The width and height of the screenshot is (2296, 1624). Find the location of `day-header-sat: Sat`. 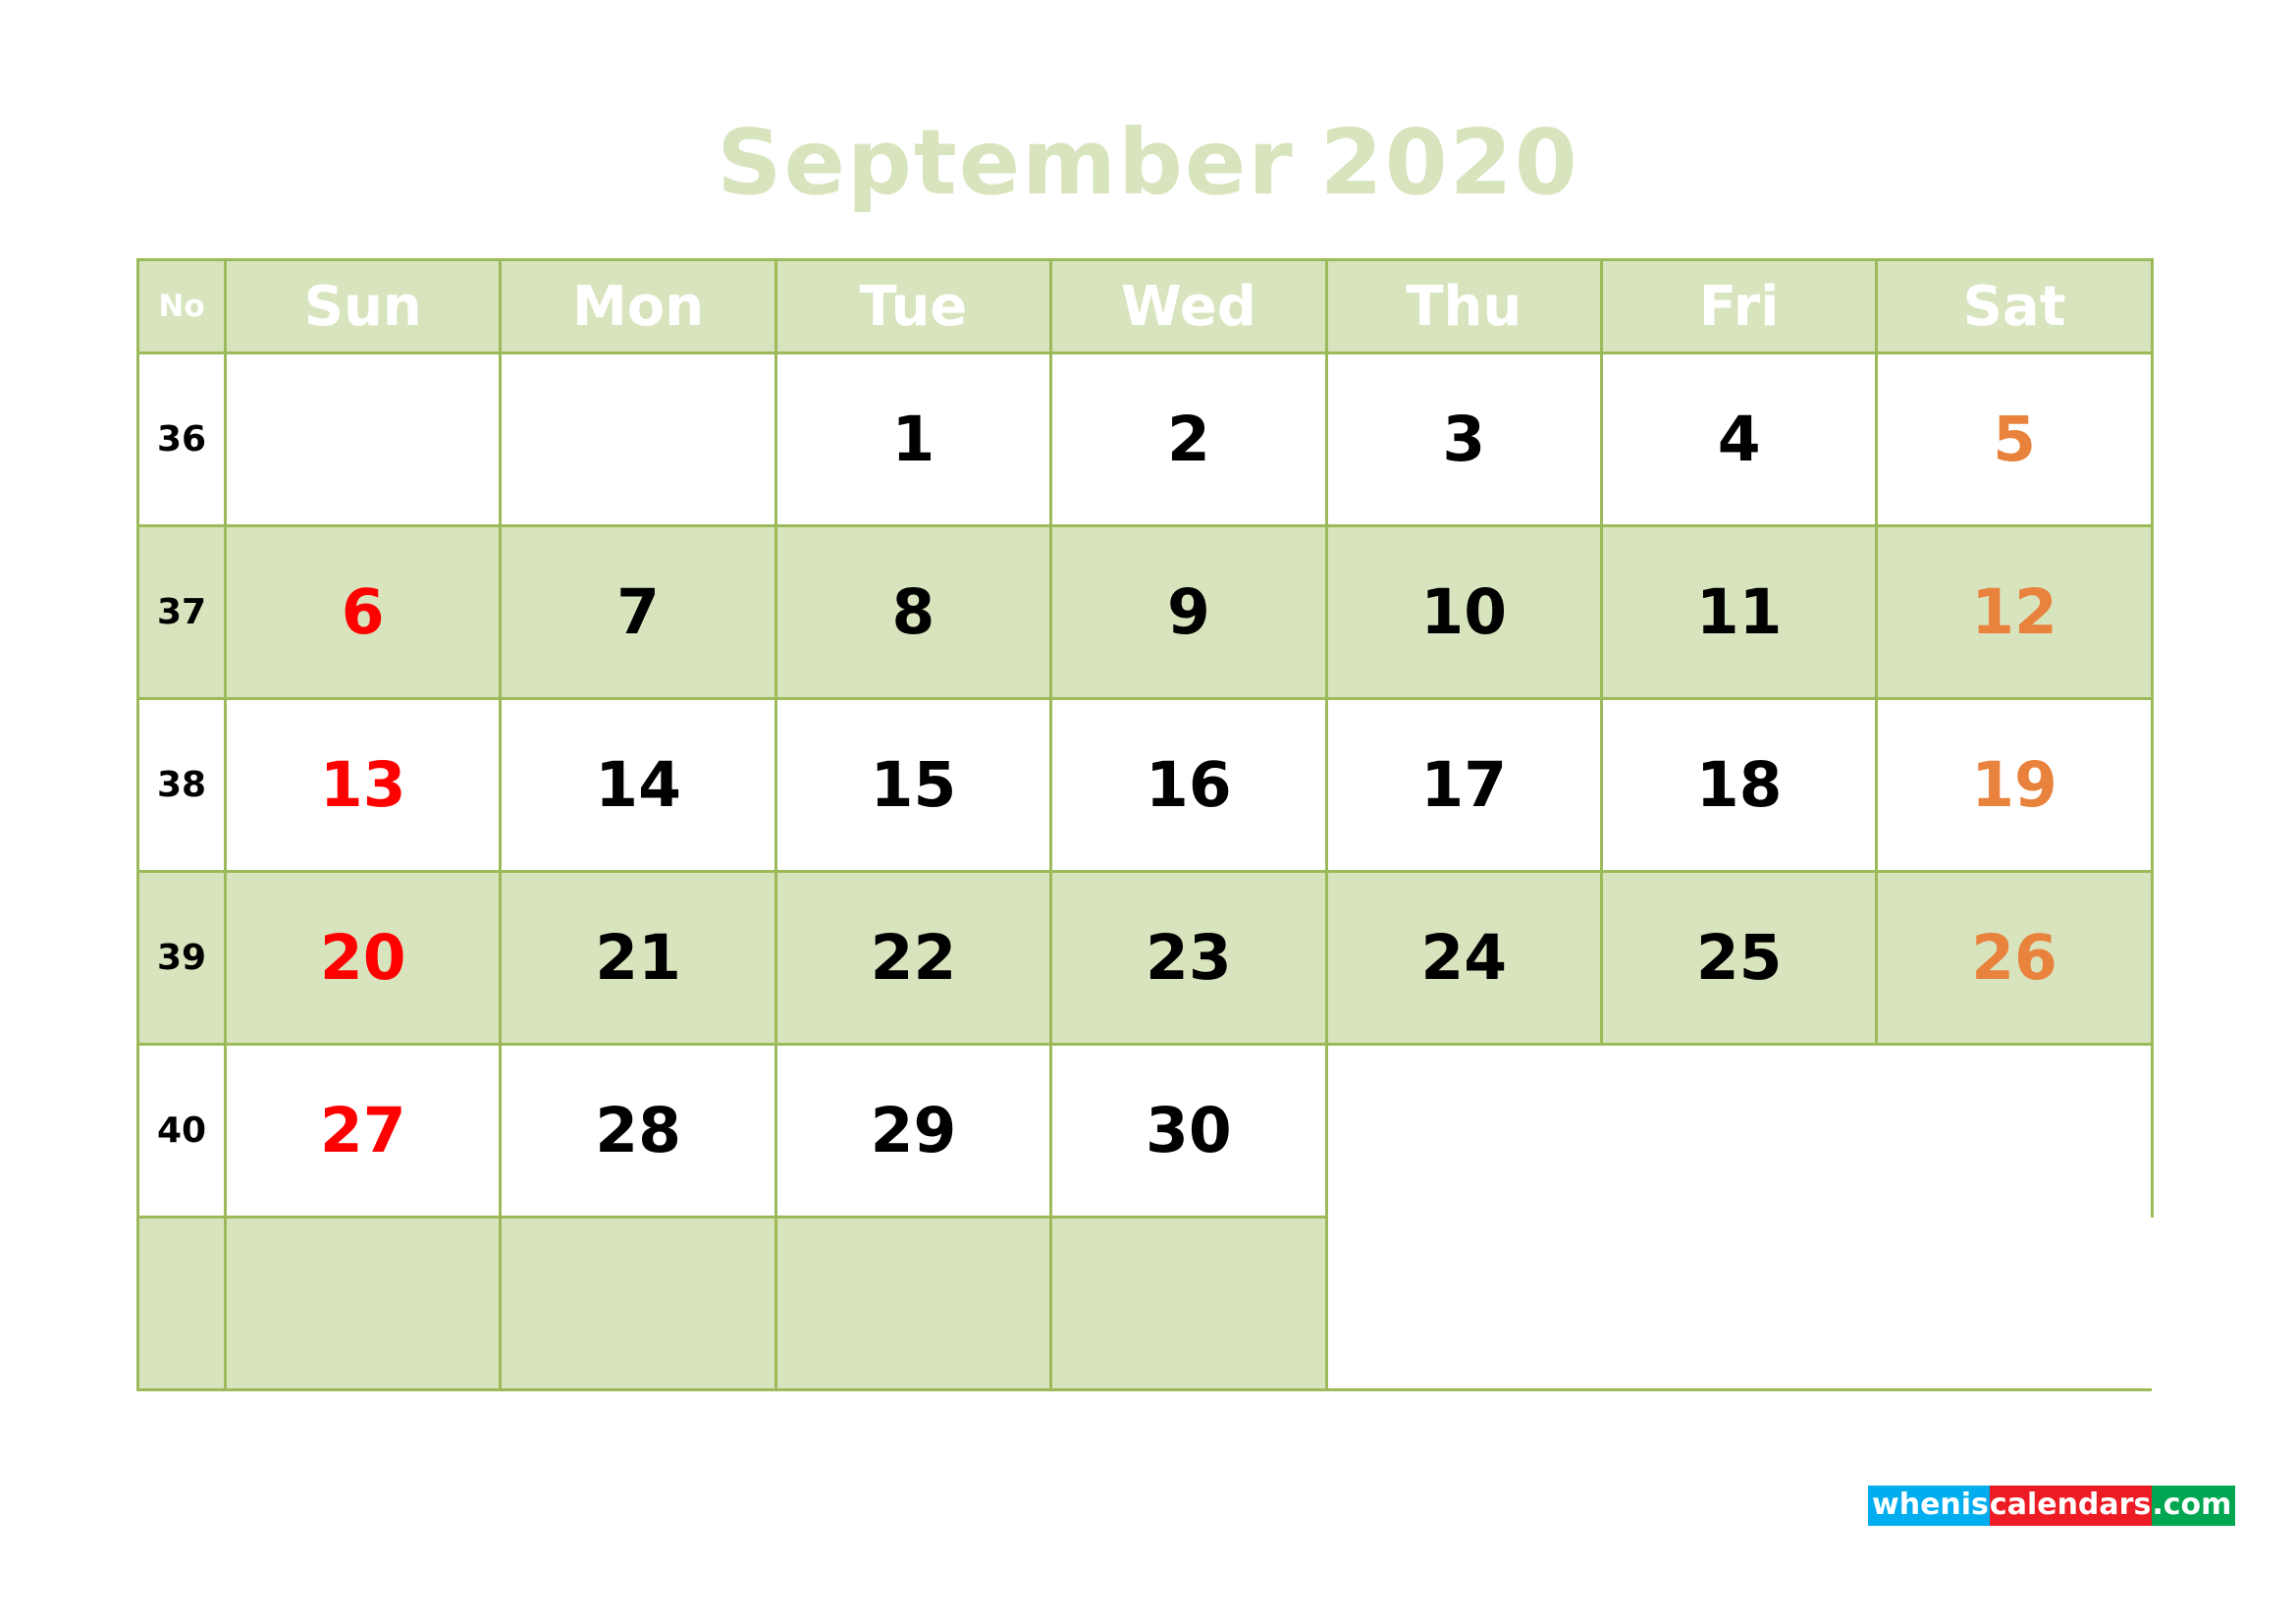

day-header-sat: Sat is located at coordinates (2014, 306).